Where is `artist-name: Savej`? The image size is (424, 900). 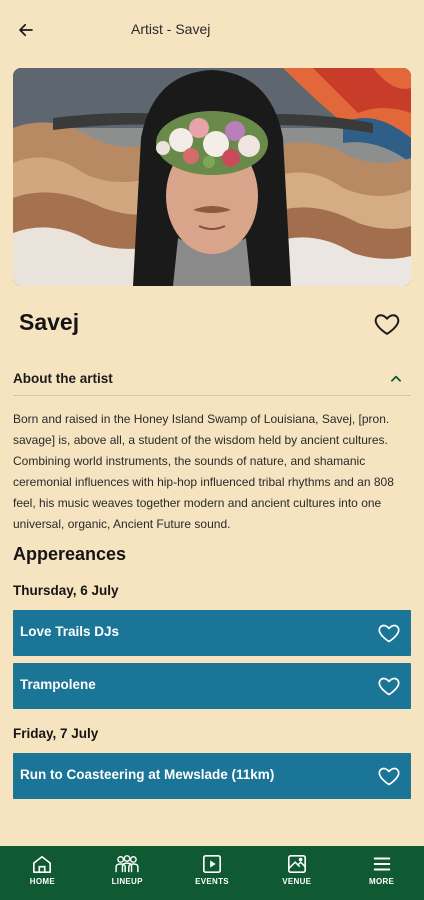 artist-name: Savej is located at coordinates (49, 322).